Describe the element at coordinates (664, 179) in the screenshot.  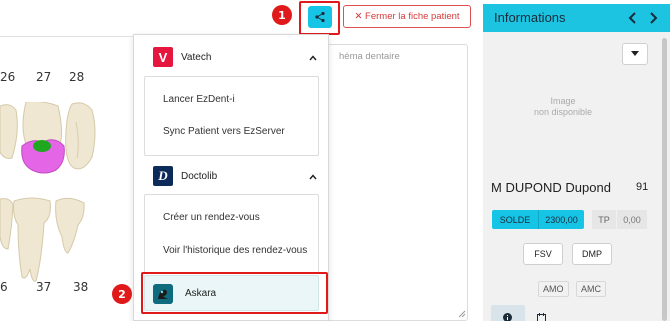
I see `info-scrollbar` at that location.